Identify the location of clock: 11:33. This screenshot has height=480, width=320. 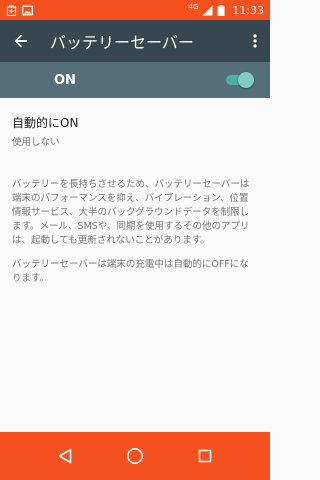
(248, 10).